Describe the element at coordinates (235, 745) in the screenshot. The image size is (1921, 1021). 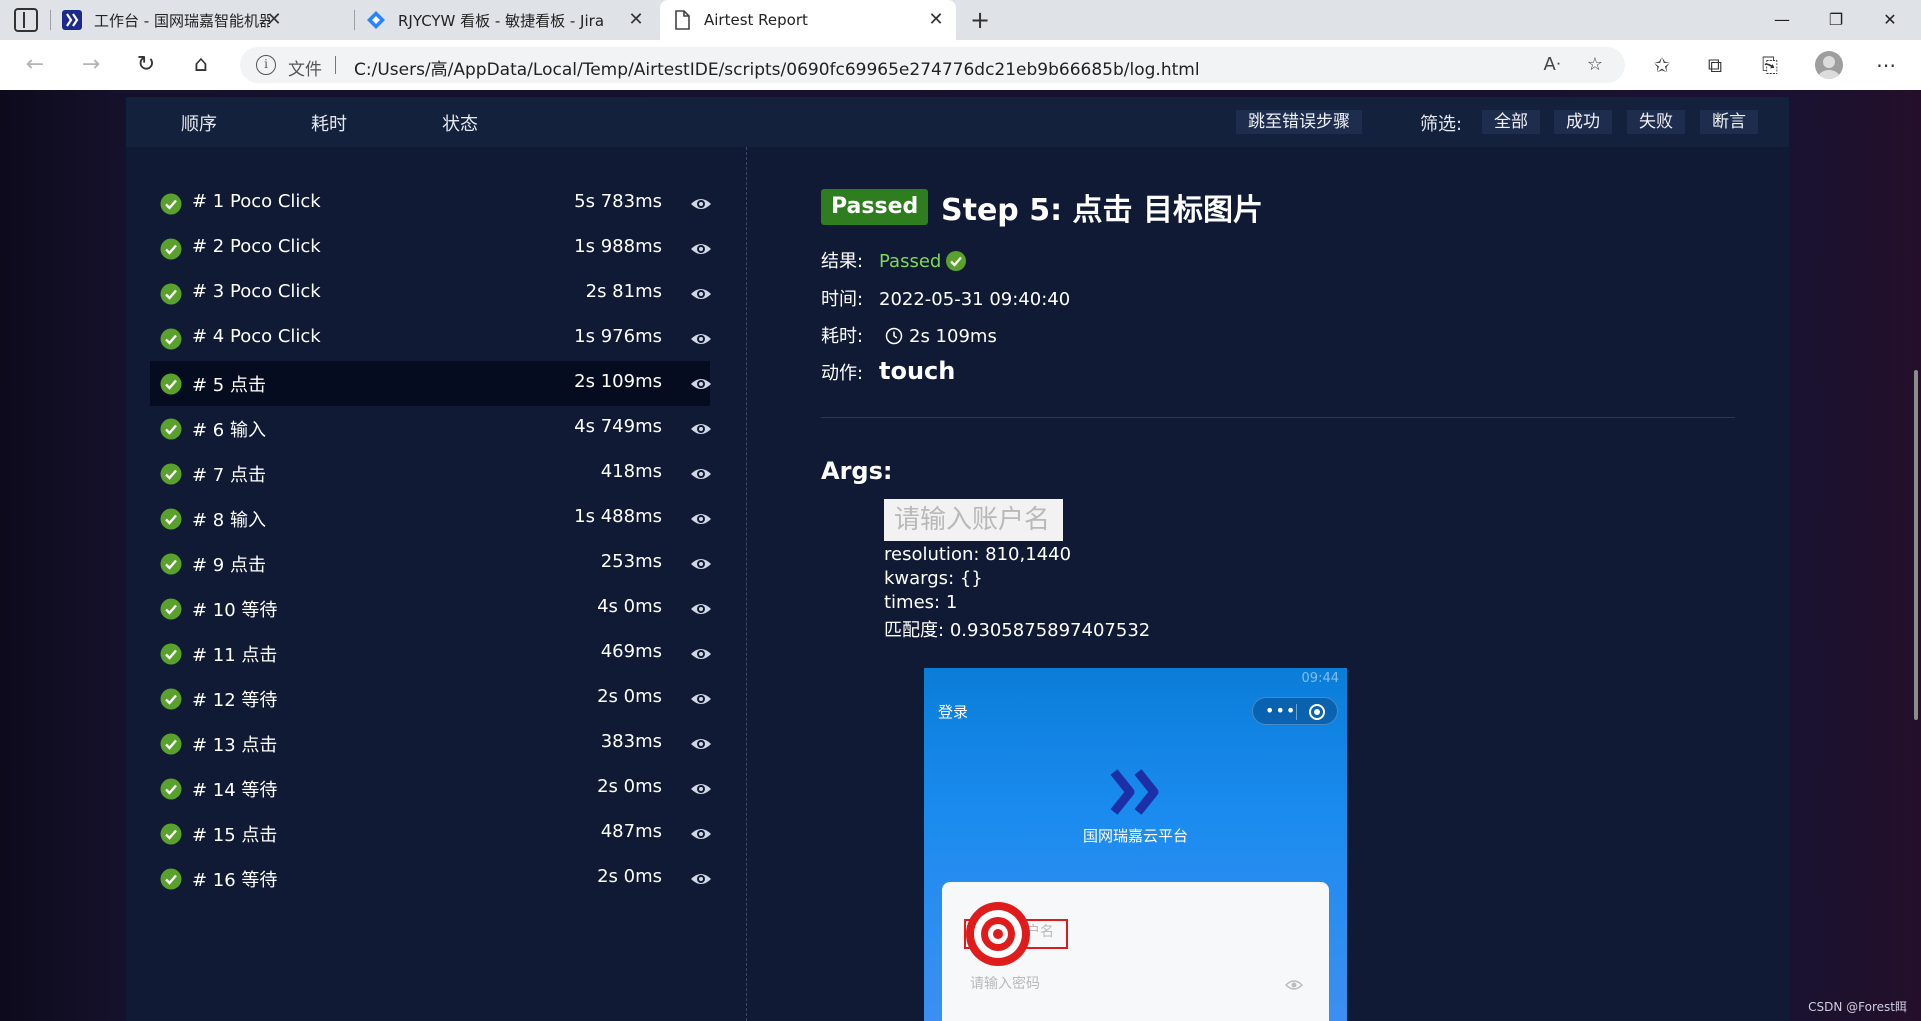
I see `step-name: # 13 点击` at that location.